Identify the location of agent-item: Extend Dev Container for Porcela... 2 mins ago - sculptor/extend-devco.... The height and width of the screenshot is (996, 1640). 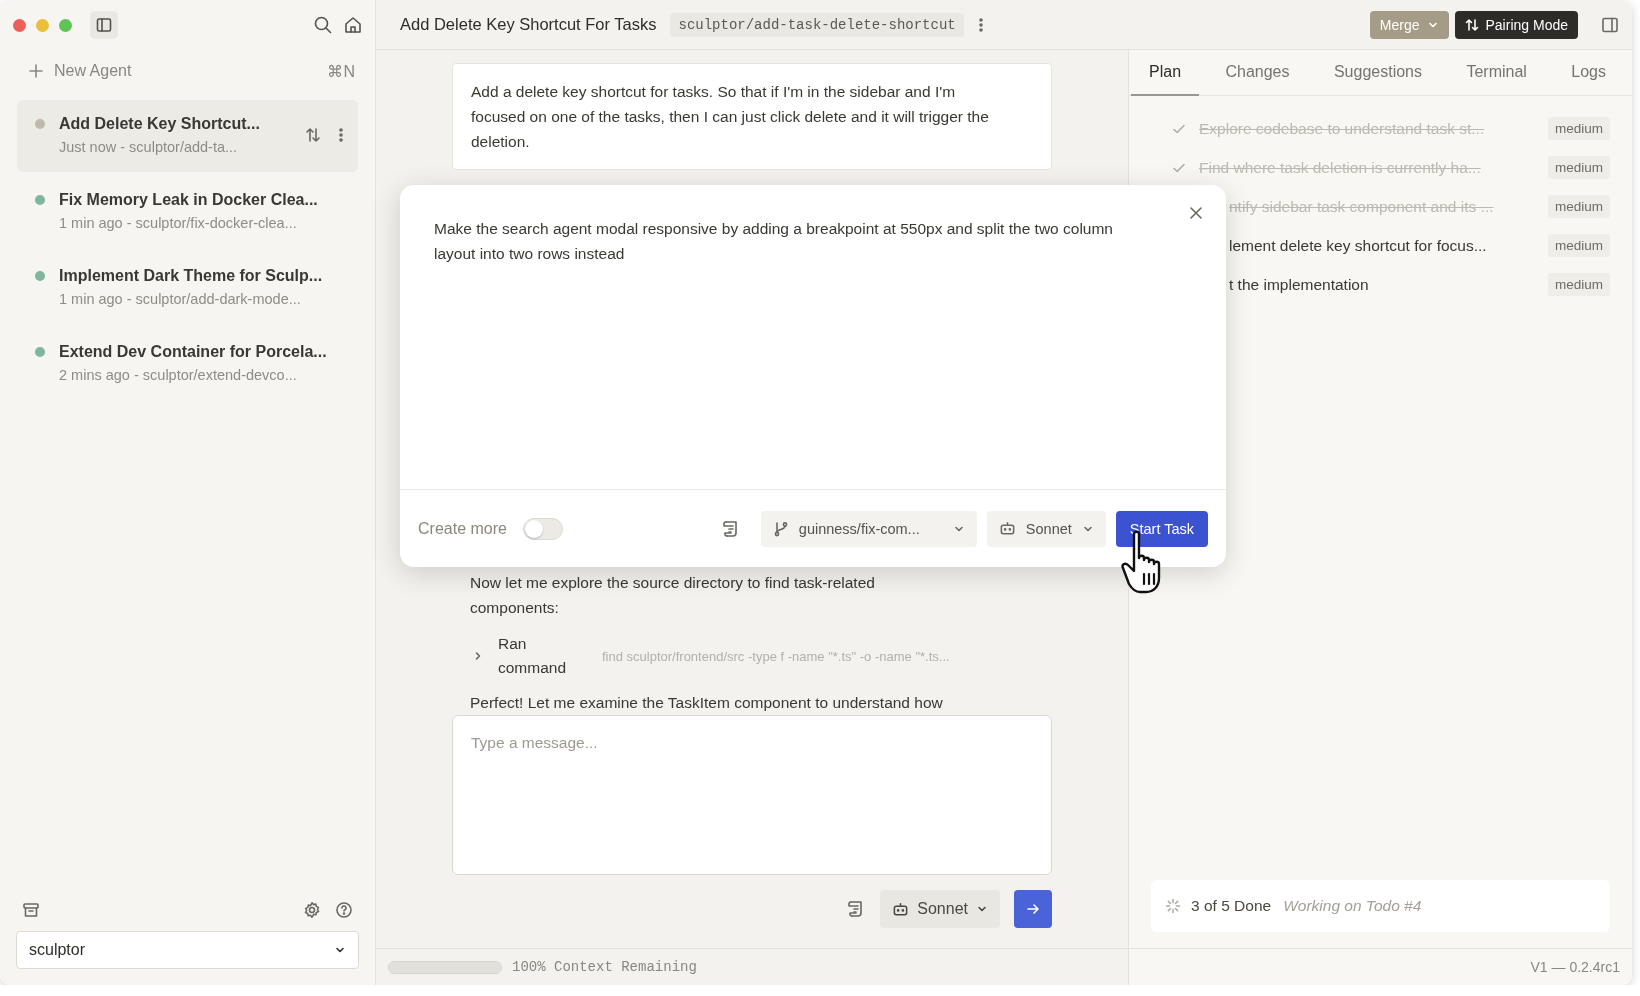
(187, 364).